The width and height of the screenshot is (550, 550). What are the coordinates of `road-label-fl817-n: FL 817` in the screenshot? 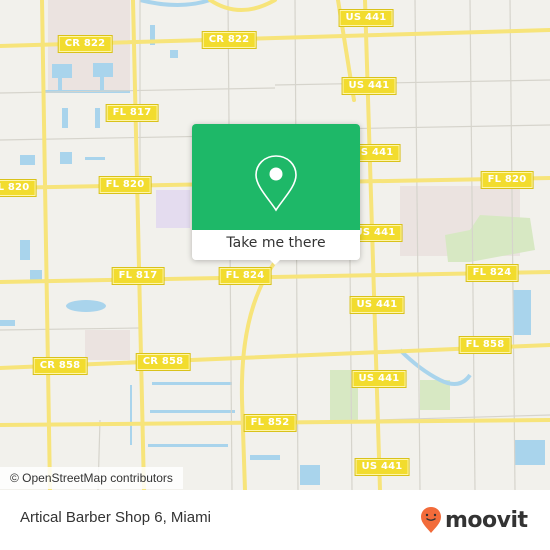 It's located at (132, 113).